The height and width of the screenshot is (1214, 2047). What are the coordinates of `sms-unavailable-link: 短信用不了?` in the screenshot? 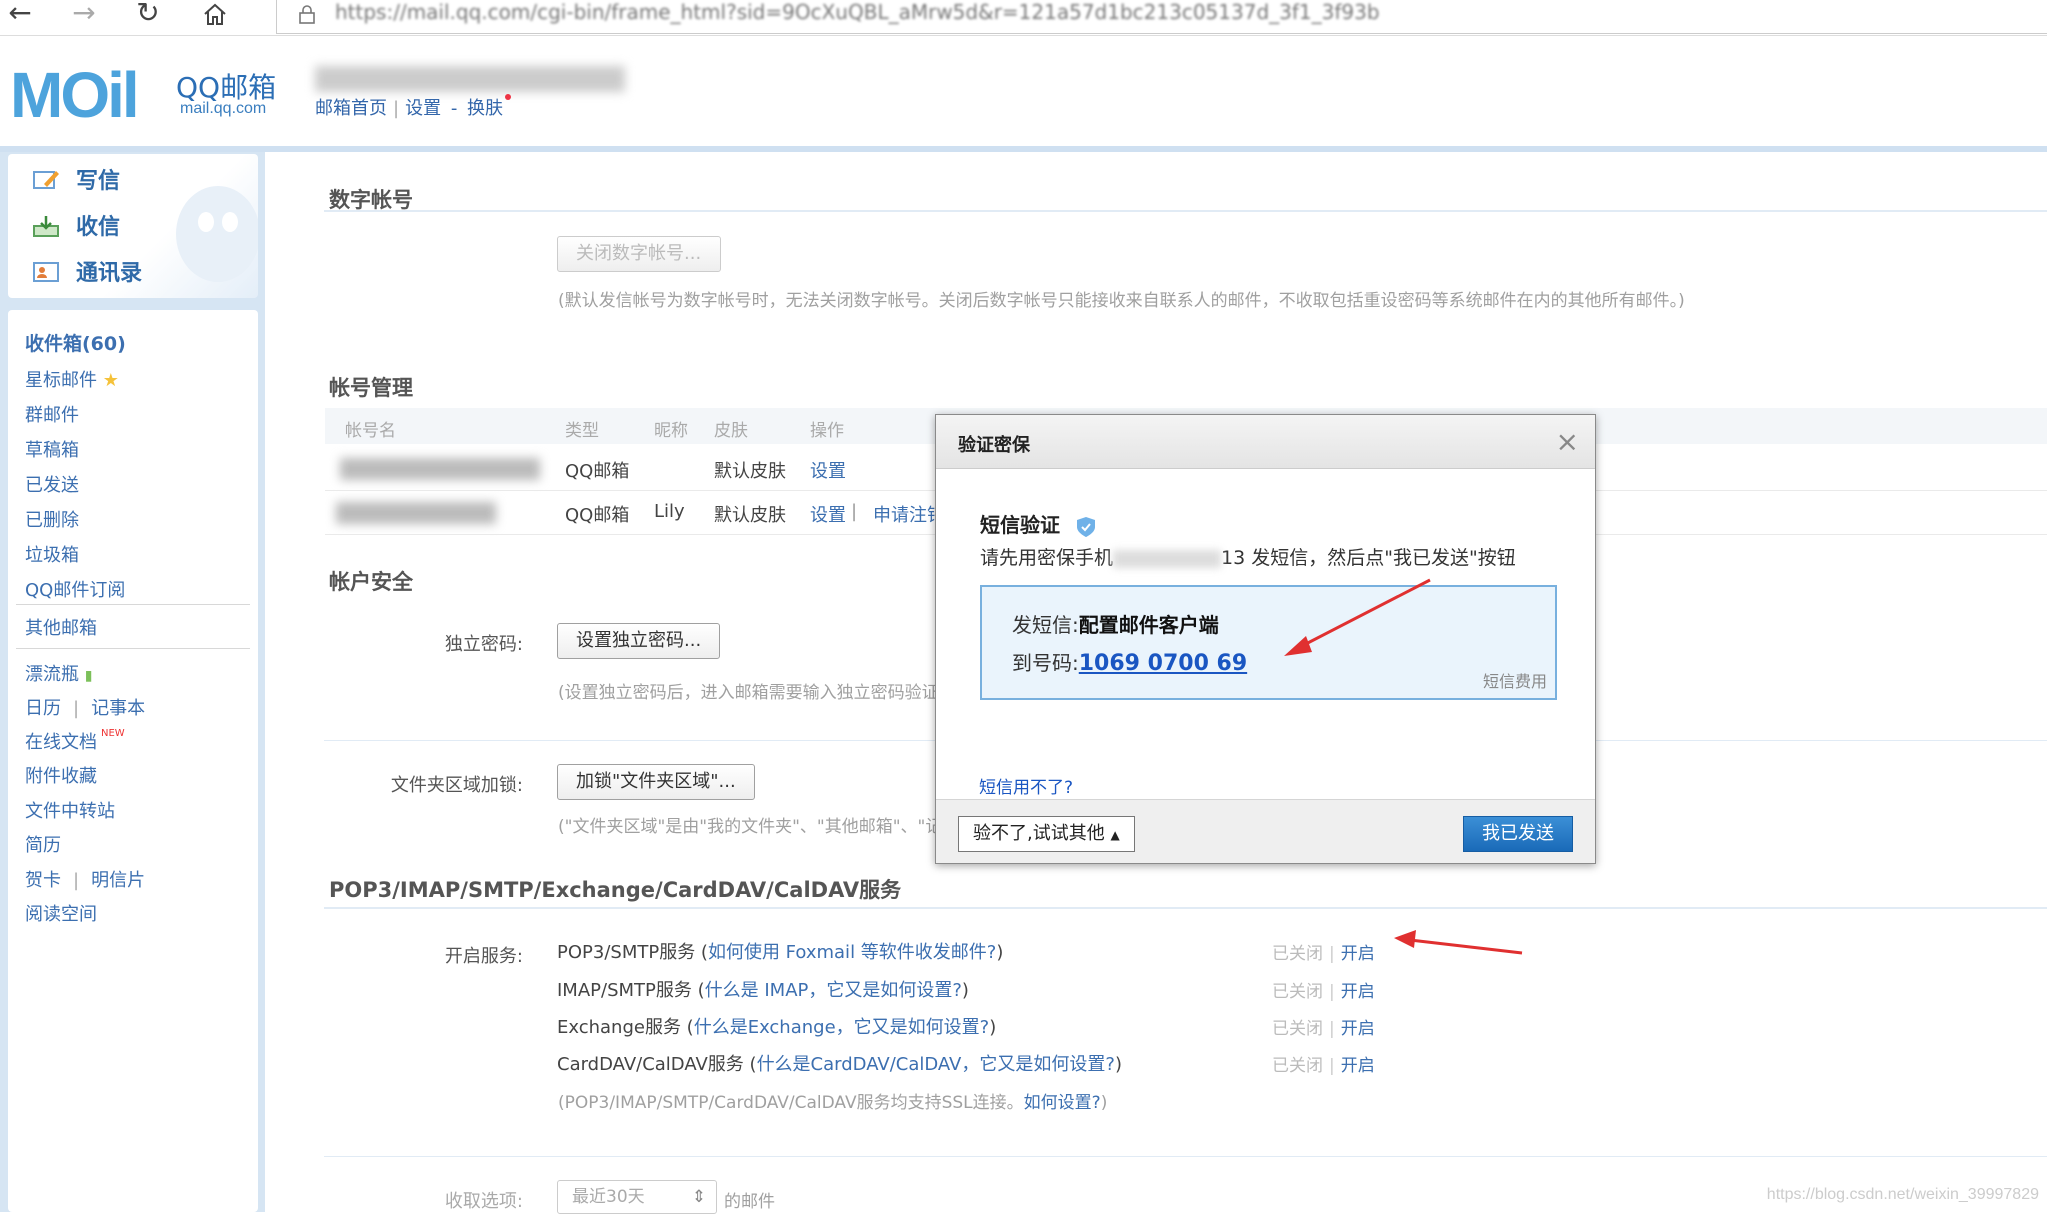 It's located at (1026, 785).